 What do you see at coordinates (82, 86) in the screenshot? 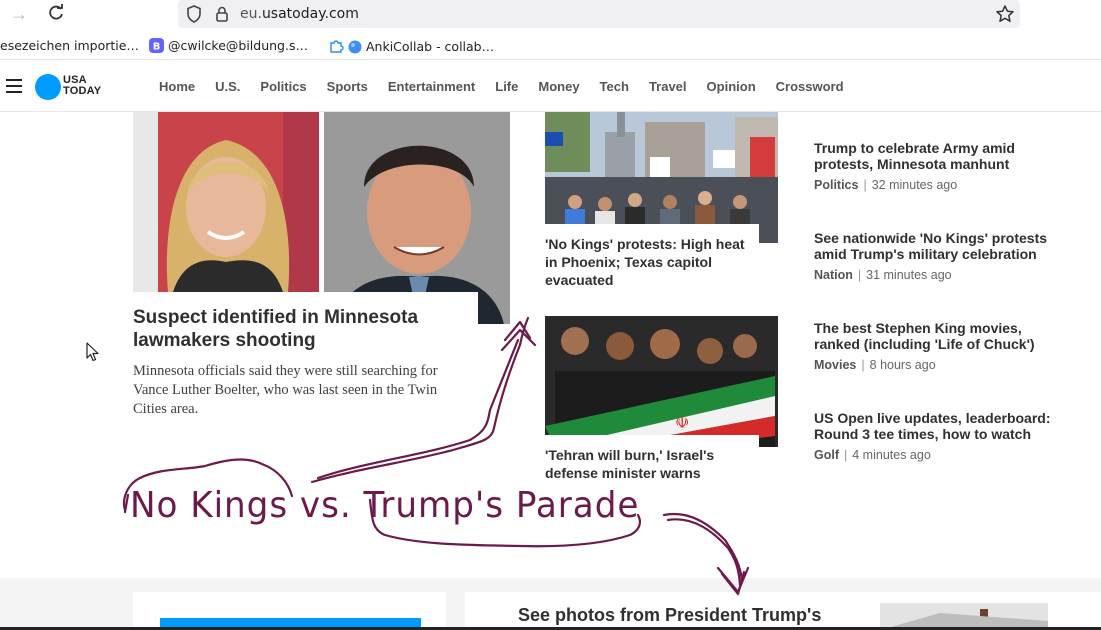
I see `usatoday-logo-text: USA TODAY` at bounding box center [82, 86].